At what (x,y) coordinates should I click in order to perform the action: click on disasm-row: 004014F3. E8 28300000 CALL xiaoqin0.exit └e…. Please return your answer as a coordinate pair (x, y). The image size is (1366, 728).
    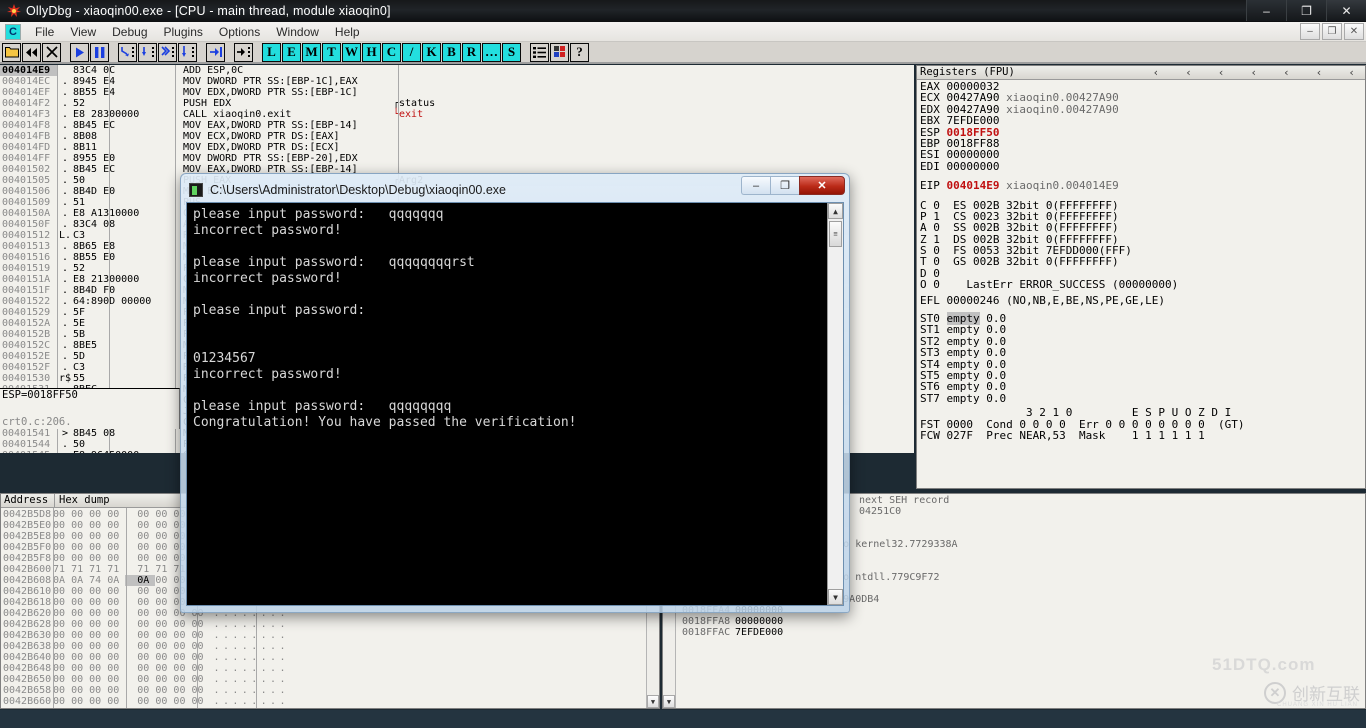
    Looking at the image, I should click on (457, 114).